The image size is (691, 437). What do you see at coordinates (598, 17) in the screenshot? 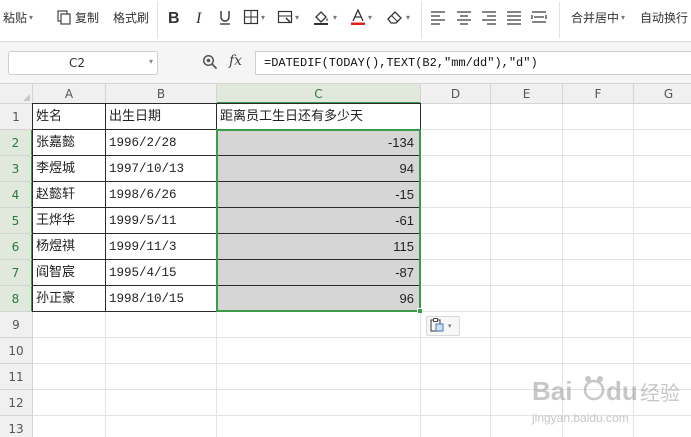
I see `merge-center-button: 合并居中 ▾` at bounding box center [598, 17].